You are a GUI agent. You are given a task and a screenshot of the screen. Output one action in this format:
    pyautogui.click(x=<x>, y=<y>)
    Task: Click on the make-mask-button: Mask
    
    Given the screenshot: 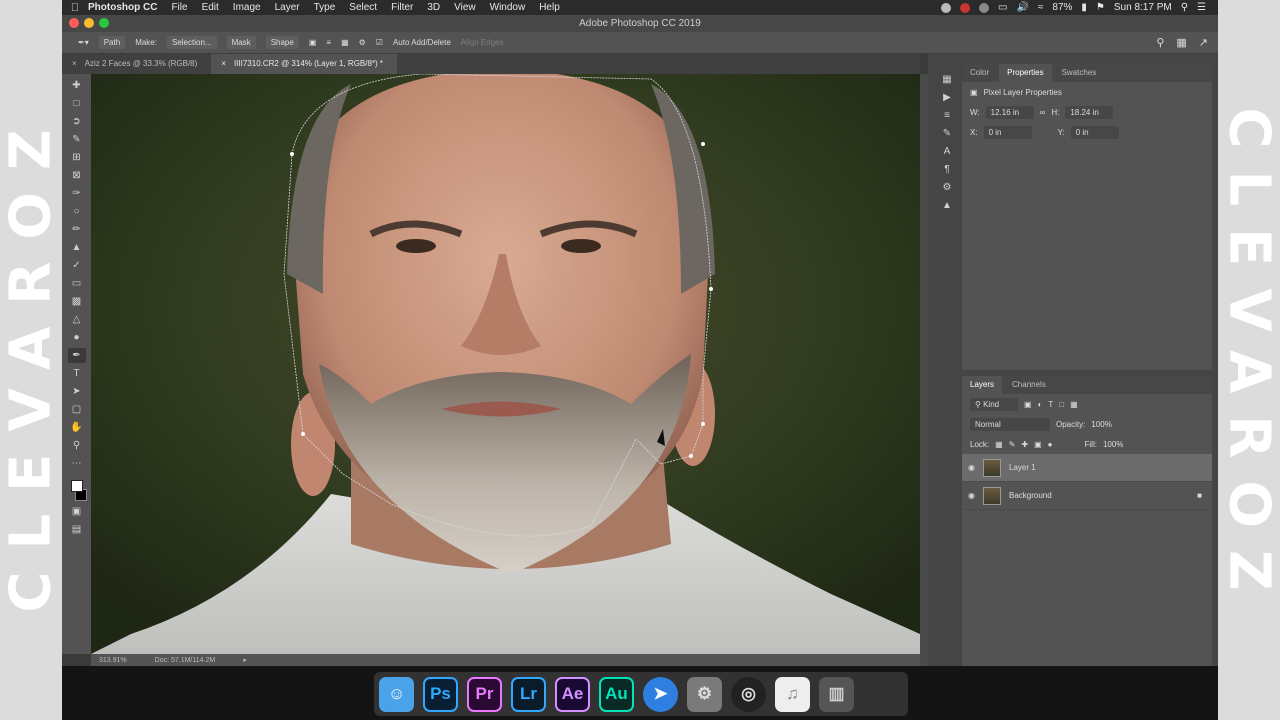 What is the action you would take?
    pyautogui.click(x=241, y=42)
    